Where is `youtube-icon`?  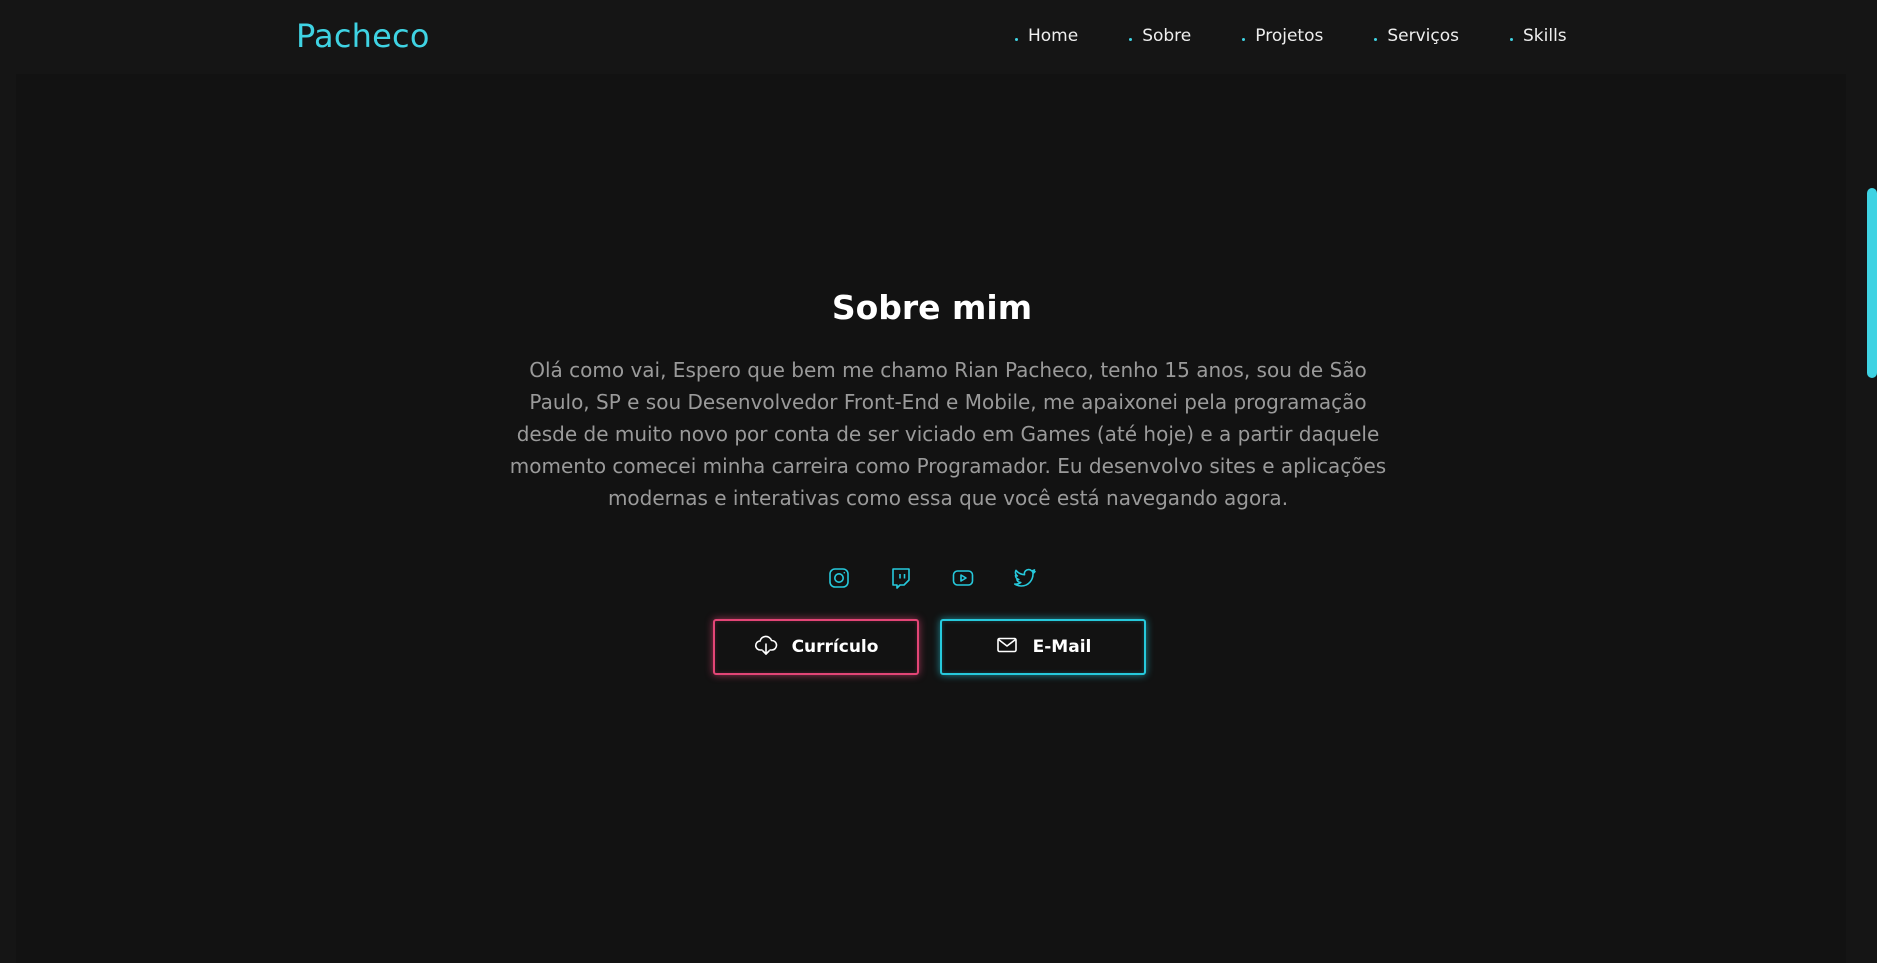
youtube-icon is located at coordinates (963, 578).